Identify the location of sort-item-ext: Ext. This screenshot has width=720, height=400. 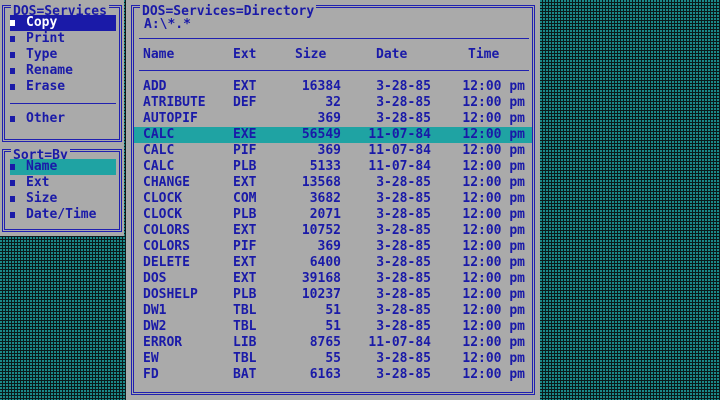
(63, 183).